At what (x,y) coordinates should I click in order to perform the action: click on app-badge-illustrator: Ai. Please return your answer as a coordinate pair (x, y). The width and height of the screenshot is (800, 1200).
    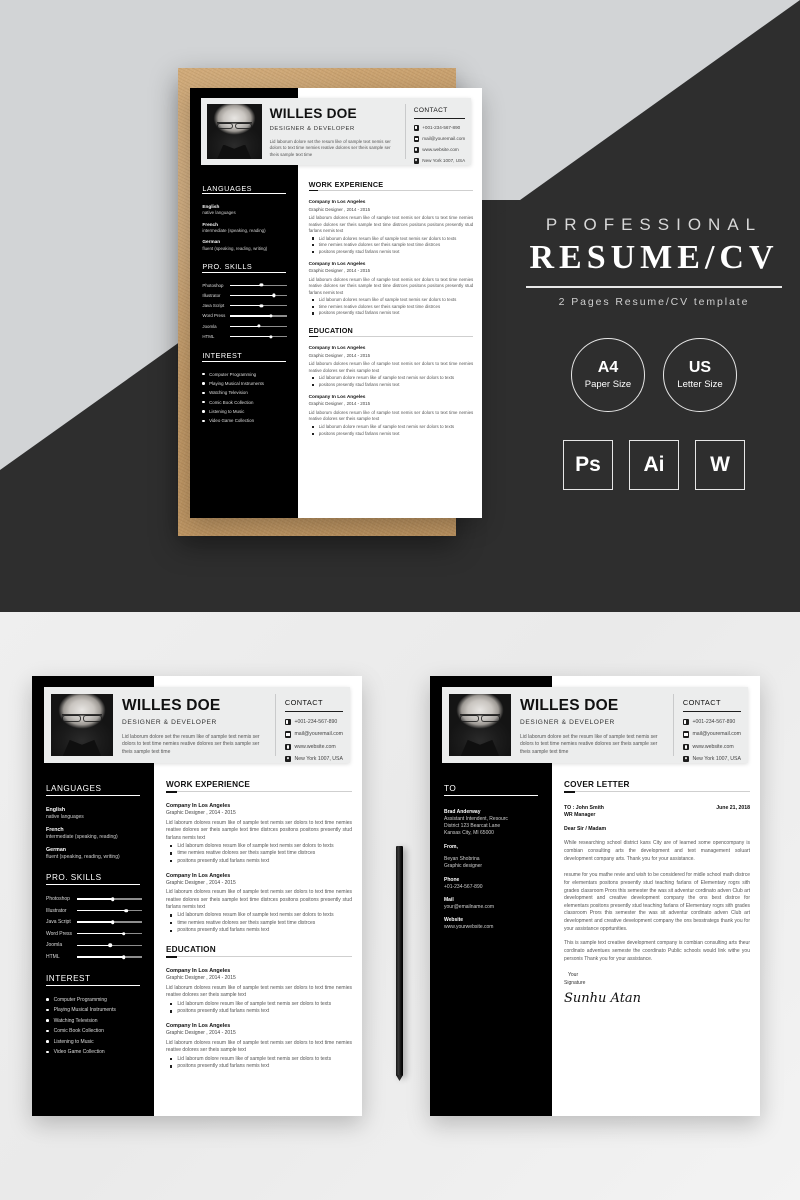
    Looking at the image, I should click on (654, 464).